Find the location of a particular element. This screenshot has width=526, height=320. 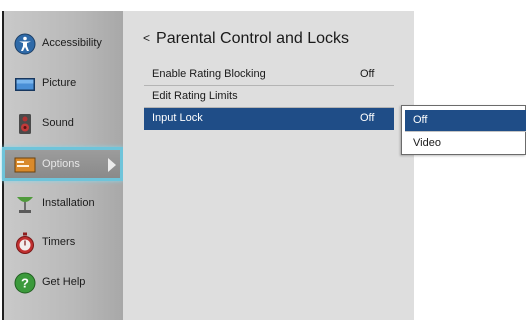

sidebar-item-label: Accessibility is located at coordinates (72, 43).